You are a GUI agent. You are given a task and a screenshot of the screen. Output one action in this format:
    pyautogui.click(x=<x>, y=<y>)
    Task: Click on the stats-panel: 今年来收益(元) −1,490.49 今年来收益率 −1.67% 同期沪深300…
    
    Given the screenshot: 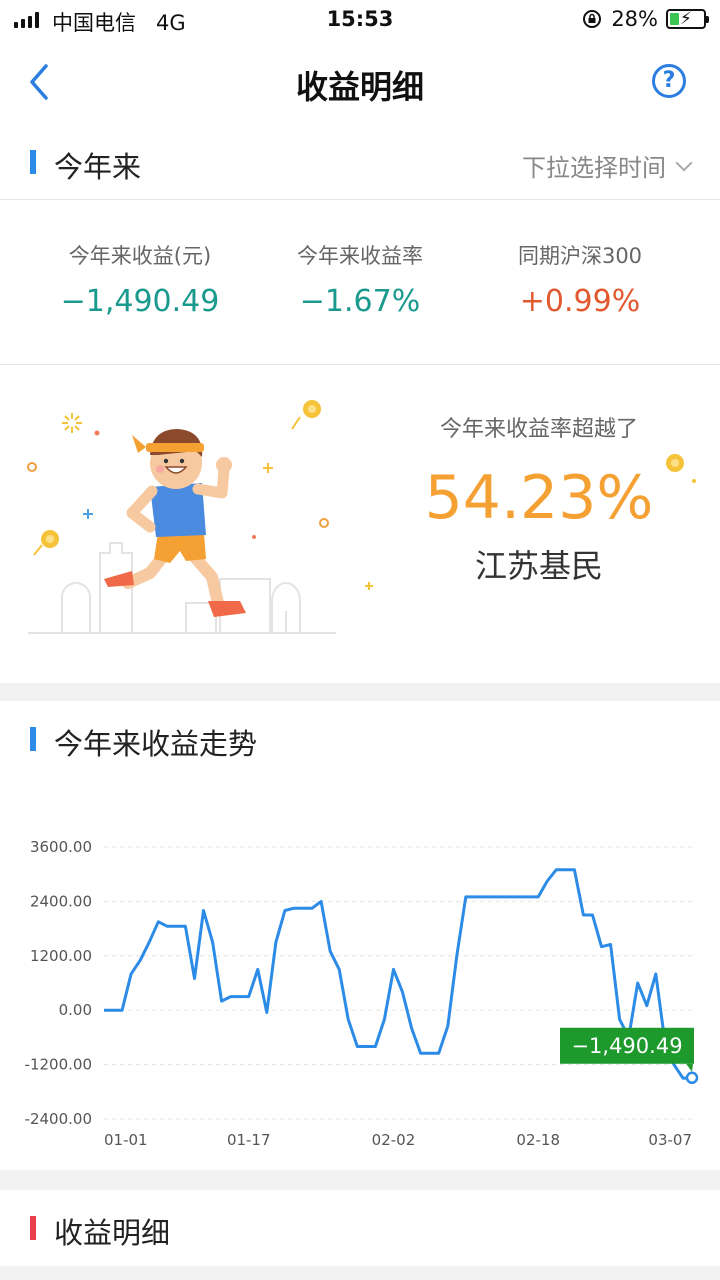 What is the action you would take?
    pyautogui.click(x=360, y=282)
    